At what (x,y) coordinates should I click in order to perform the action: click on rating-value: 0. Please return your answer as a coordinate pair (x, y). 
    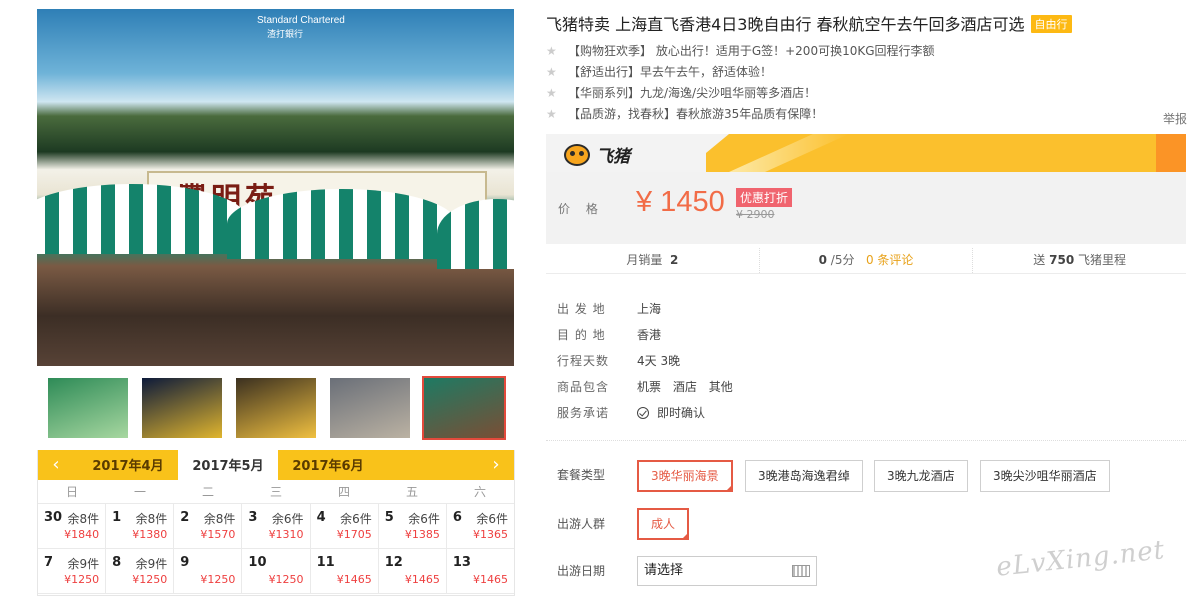
    Looking at the image, I should click on (822, 260).